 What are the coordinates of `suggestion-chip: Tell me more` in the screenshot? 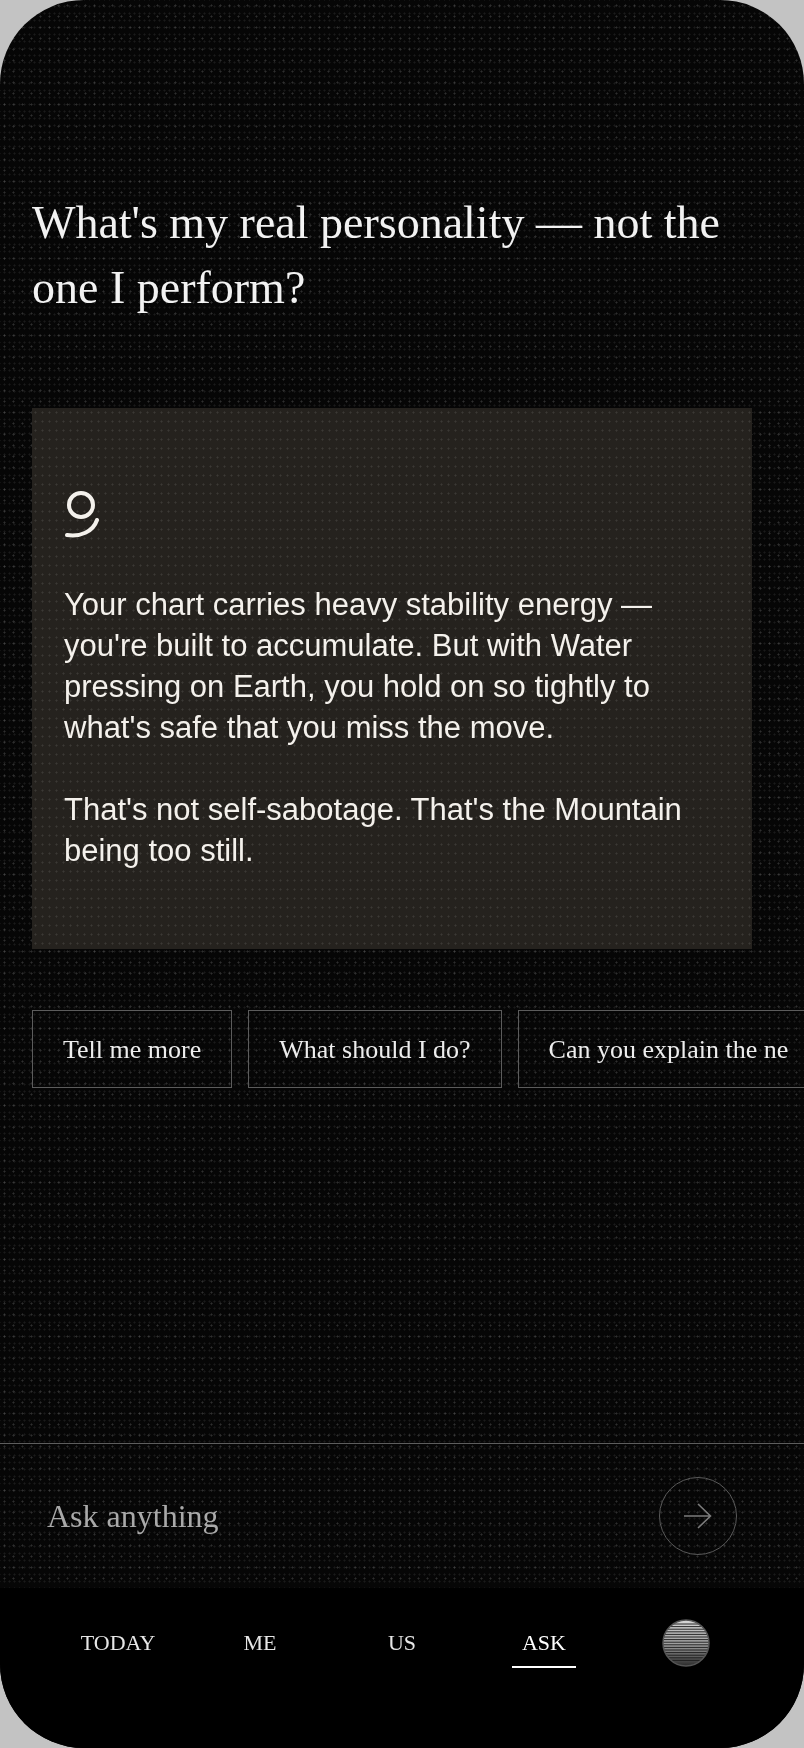 It's located at (132, 1049).